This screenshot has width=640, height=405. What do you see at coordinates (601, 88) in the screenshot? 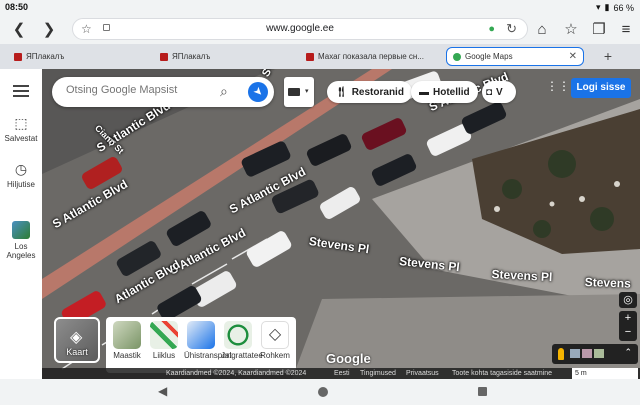
I see `sign-in-button: Logi sisse` at bounding box center [601, 88].